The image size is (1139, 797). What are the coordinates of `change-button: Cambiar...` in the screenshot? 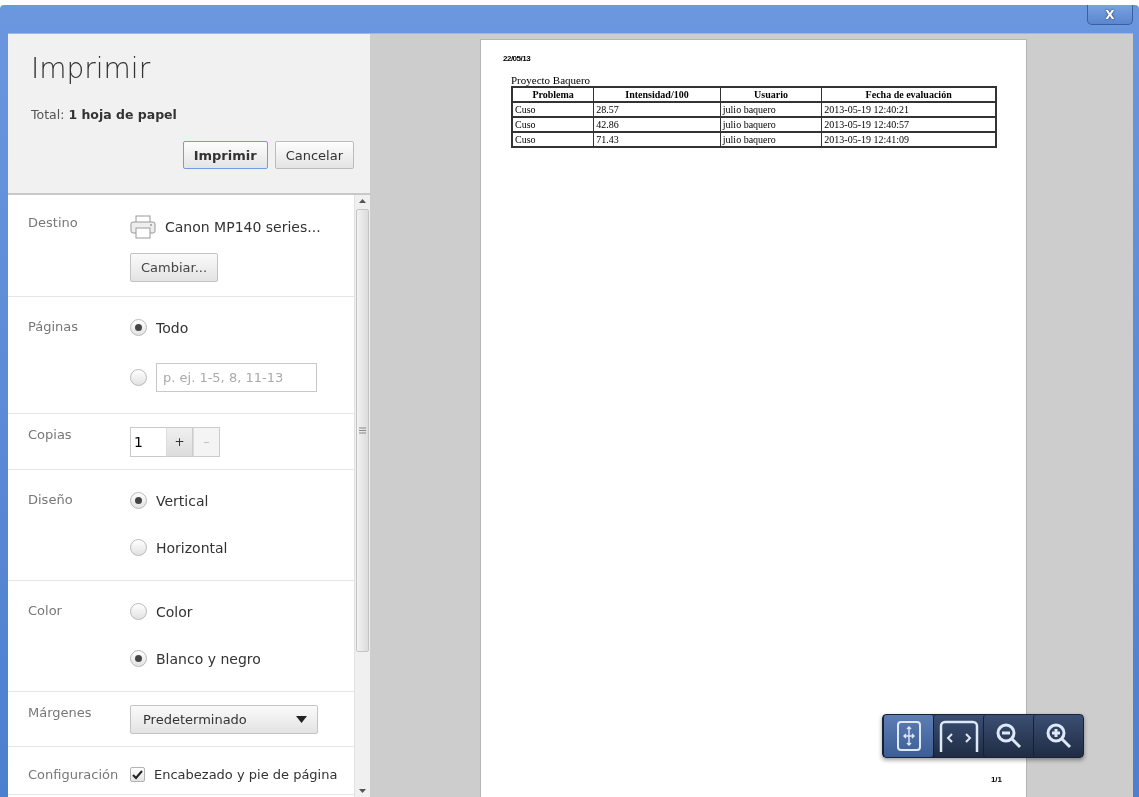 It's located at (174, 267).